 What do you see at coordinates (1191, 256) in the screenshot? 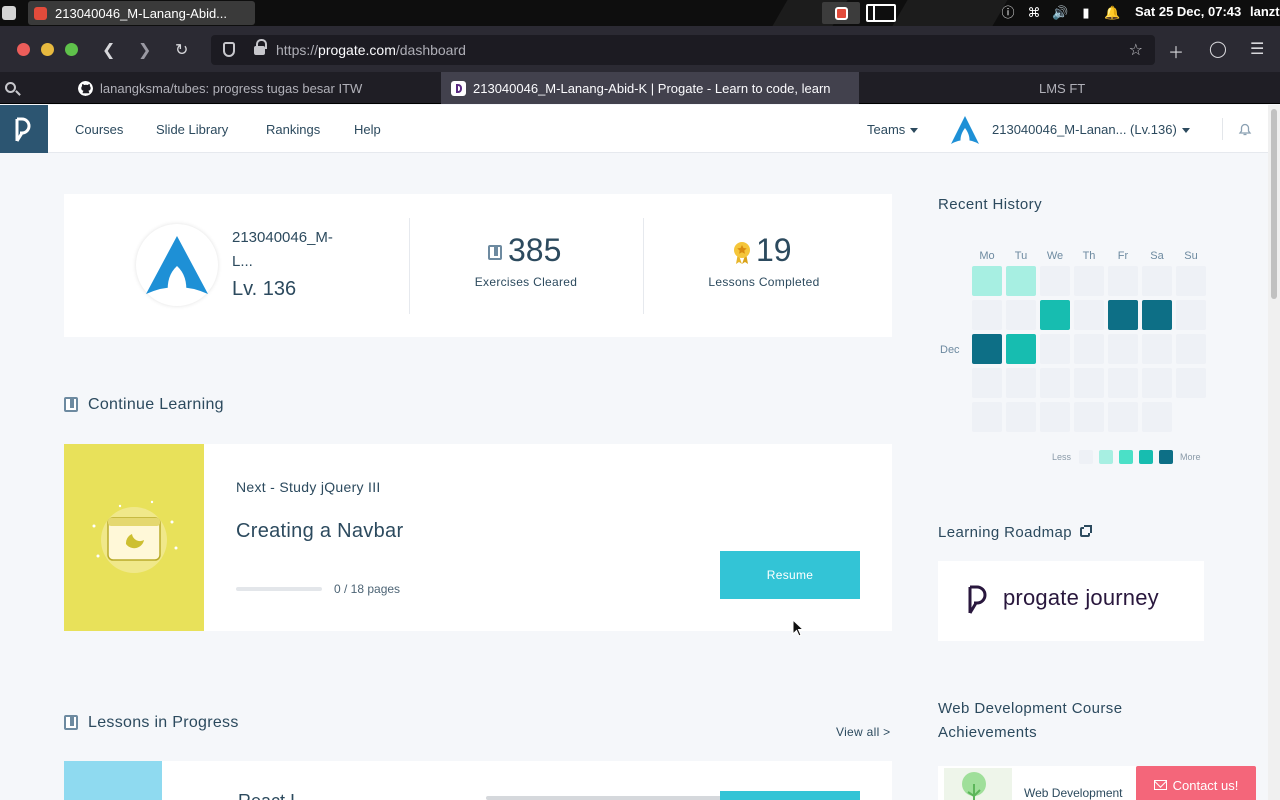
I see `day-label: Su` at bounding box center [1191, 256].